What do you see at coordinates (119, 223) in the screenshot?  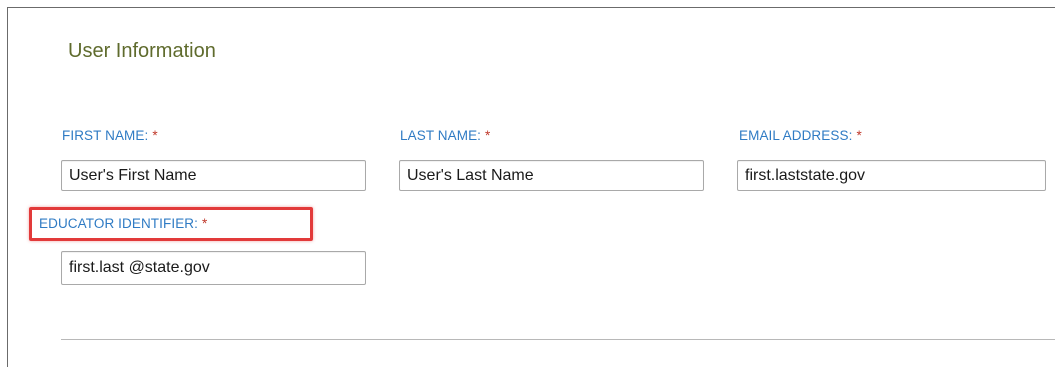 I see `educator-identifier-label-text: EDUCATOR IDENTIFIER:` at bounding box center [119, 223].